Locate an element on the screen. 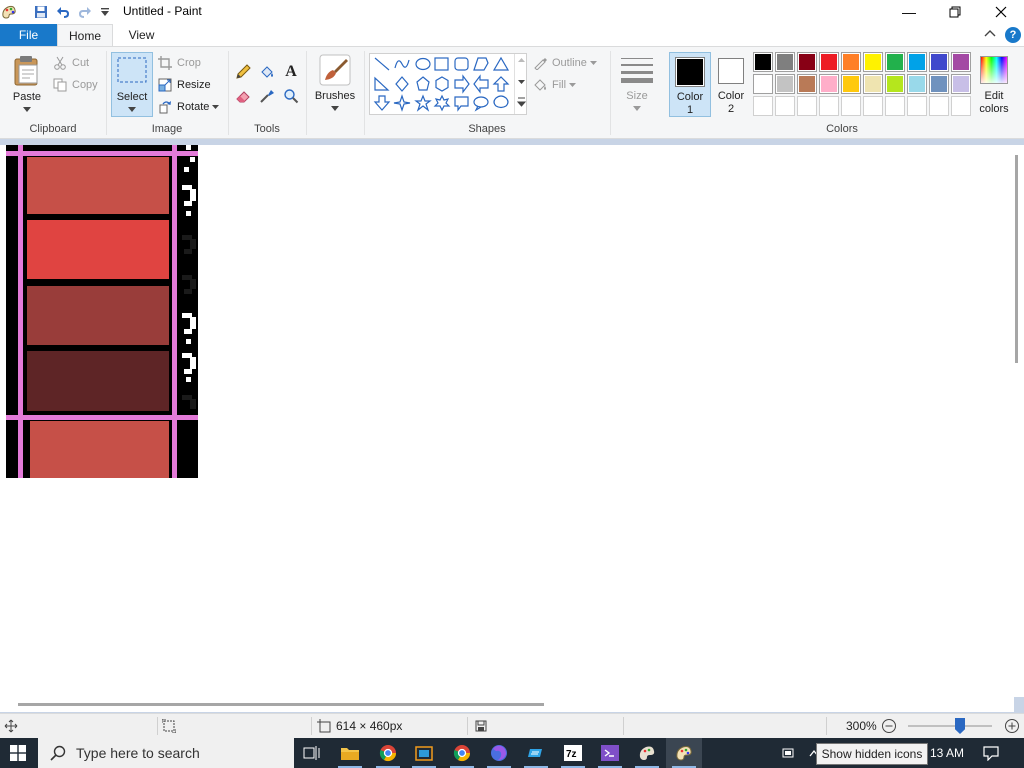 The width and height of the screenshot is (1024, 768). taskbar-app-green is located at coordinates (424, 753).